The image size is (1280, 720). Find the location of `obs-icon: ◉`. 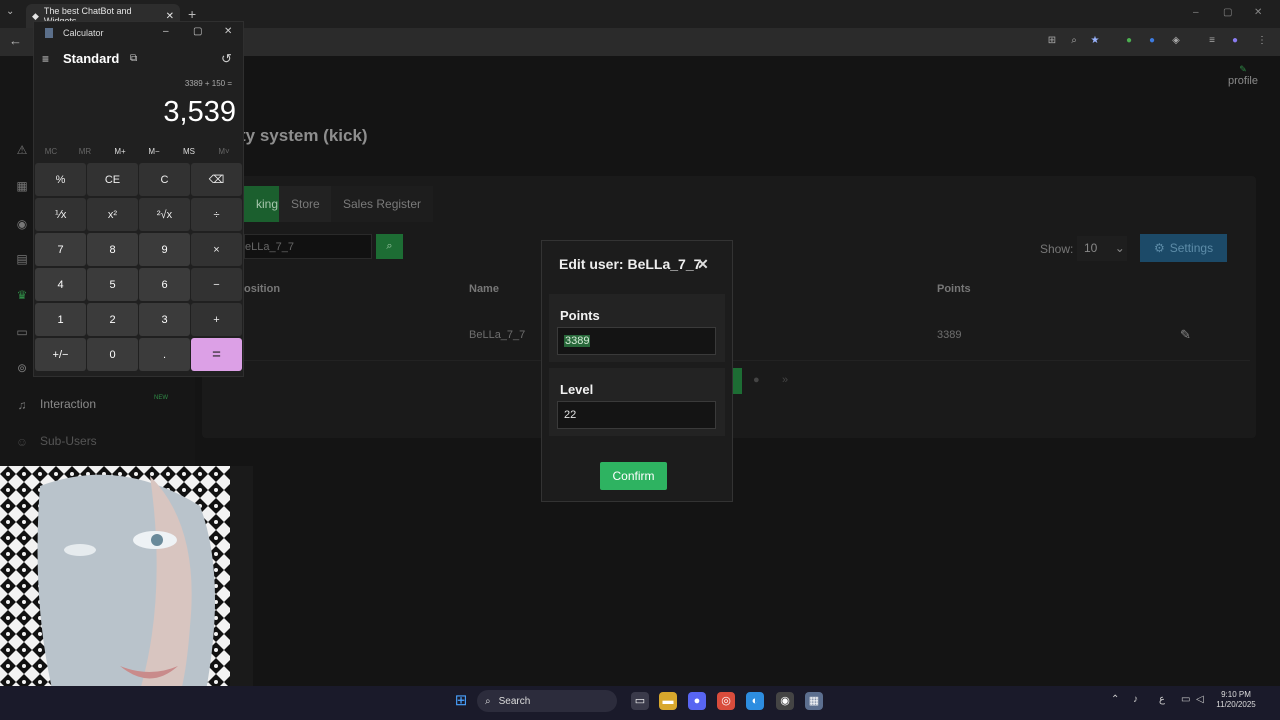

obs-icon: ◉ is located at coordinates (785, 701).